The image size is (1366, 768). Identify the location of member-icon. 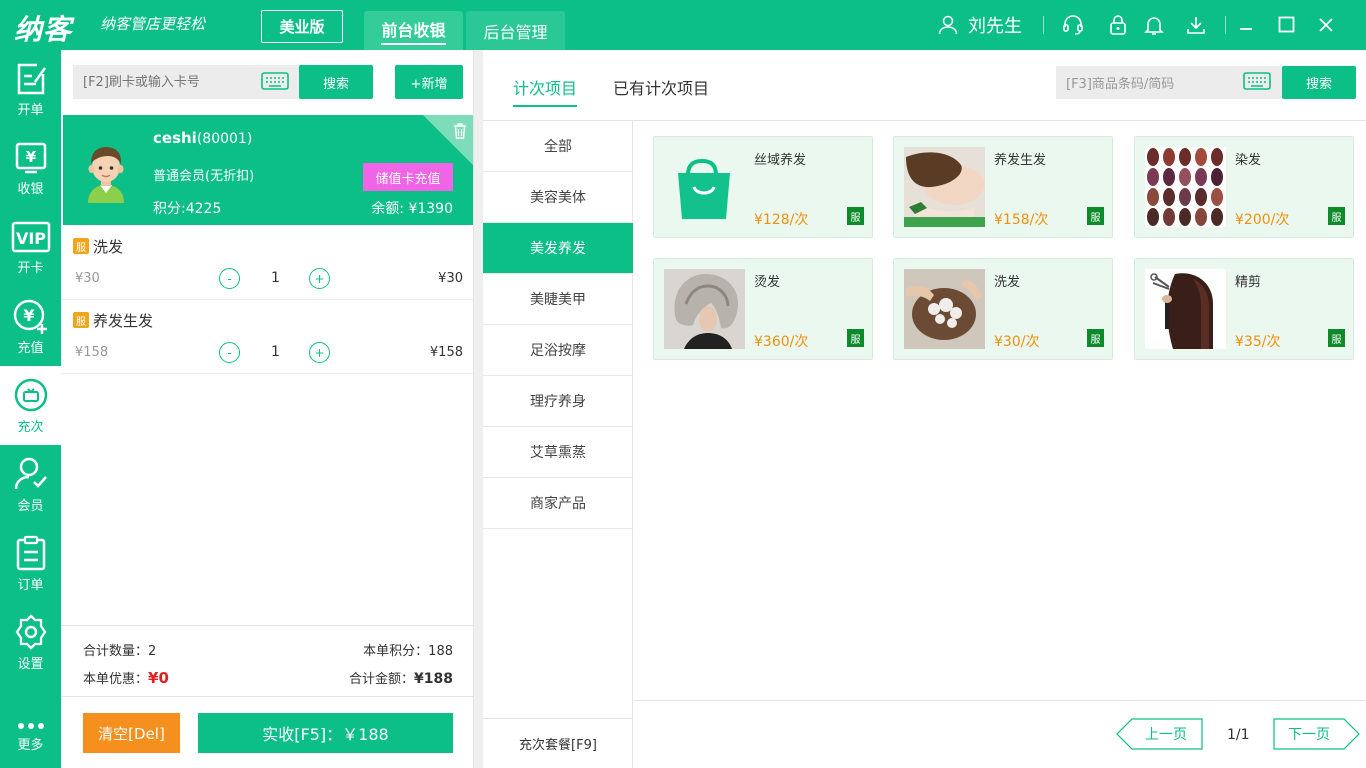
(31, 474).